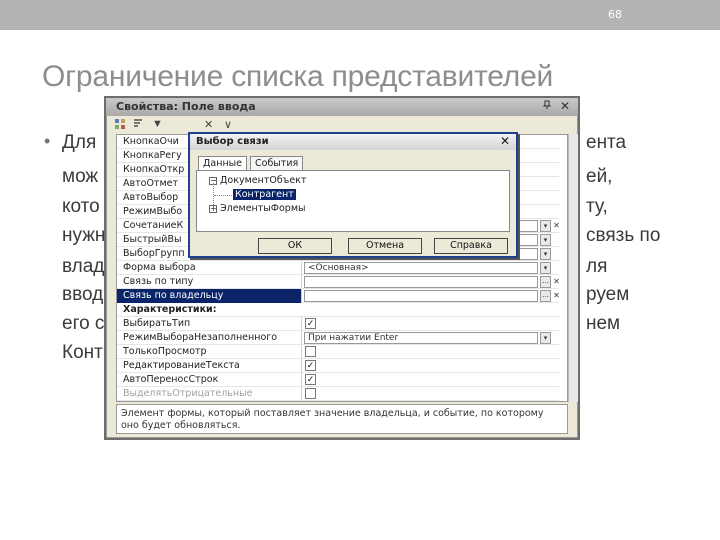 The height and width of the screenshot is (540, 720). What do you see at coordinates (223, 195) in the screenshot?
I see `tree-connector` at bounding box center [223, 195].